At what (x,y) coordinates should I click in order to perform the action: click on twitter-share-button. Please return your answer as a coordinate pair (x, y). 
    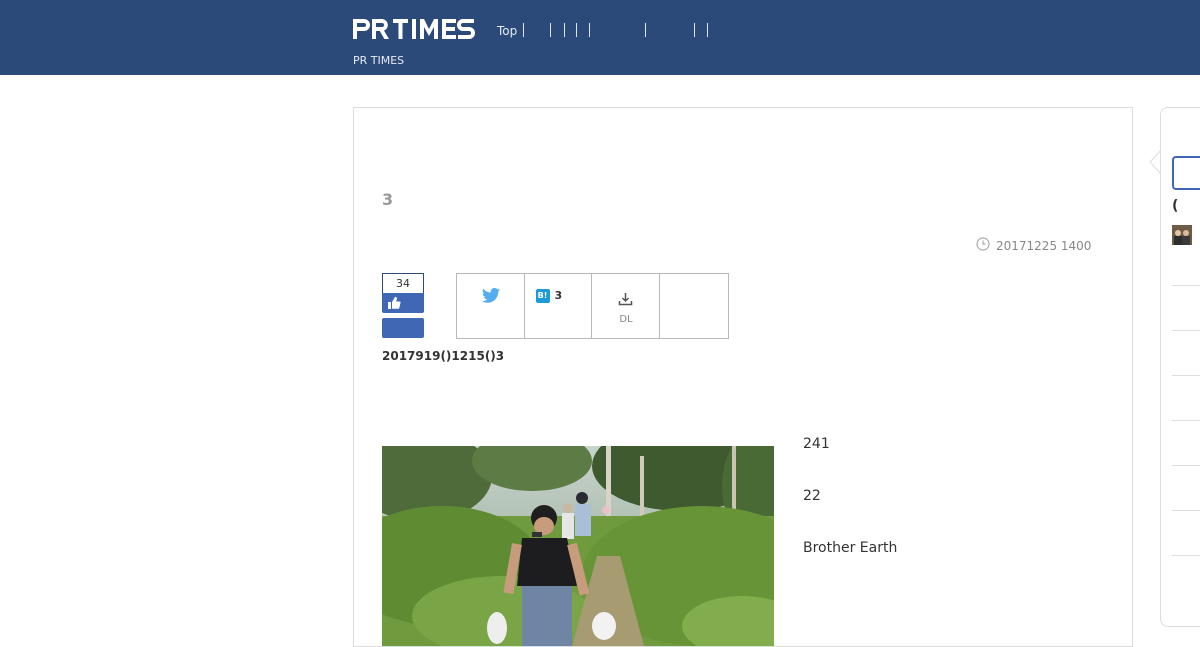
    Looking at the image, I should click on (491, 306).